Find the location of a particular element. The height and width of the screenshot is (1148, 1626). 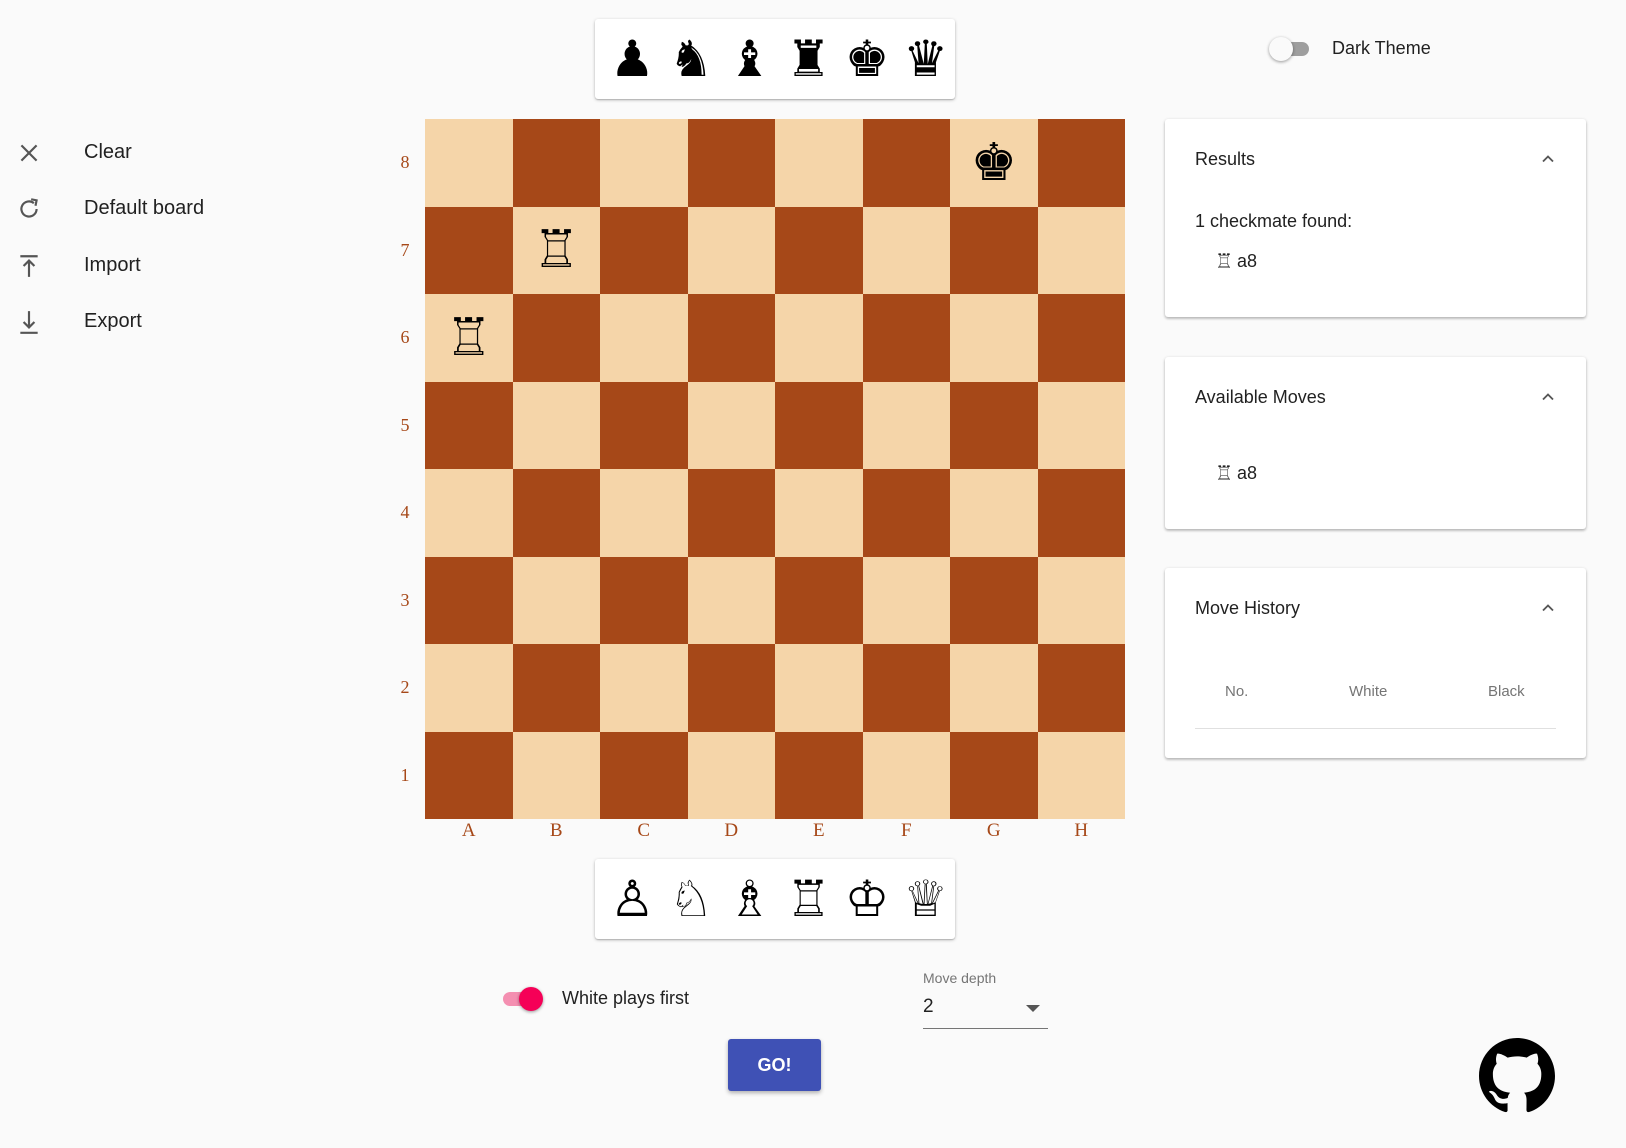

square-c7 is located at coordinates (644, 250).